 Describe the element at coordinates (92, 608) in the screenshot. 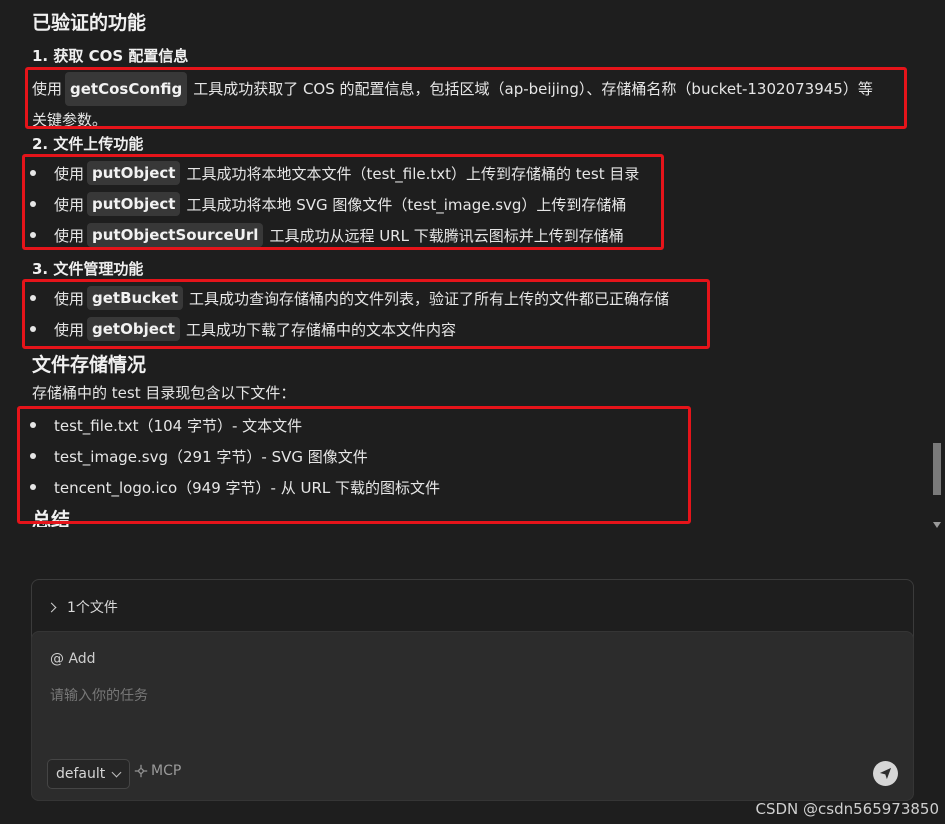

I see `files-count-label: 1个文件` at that location.